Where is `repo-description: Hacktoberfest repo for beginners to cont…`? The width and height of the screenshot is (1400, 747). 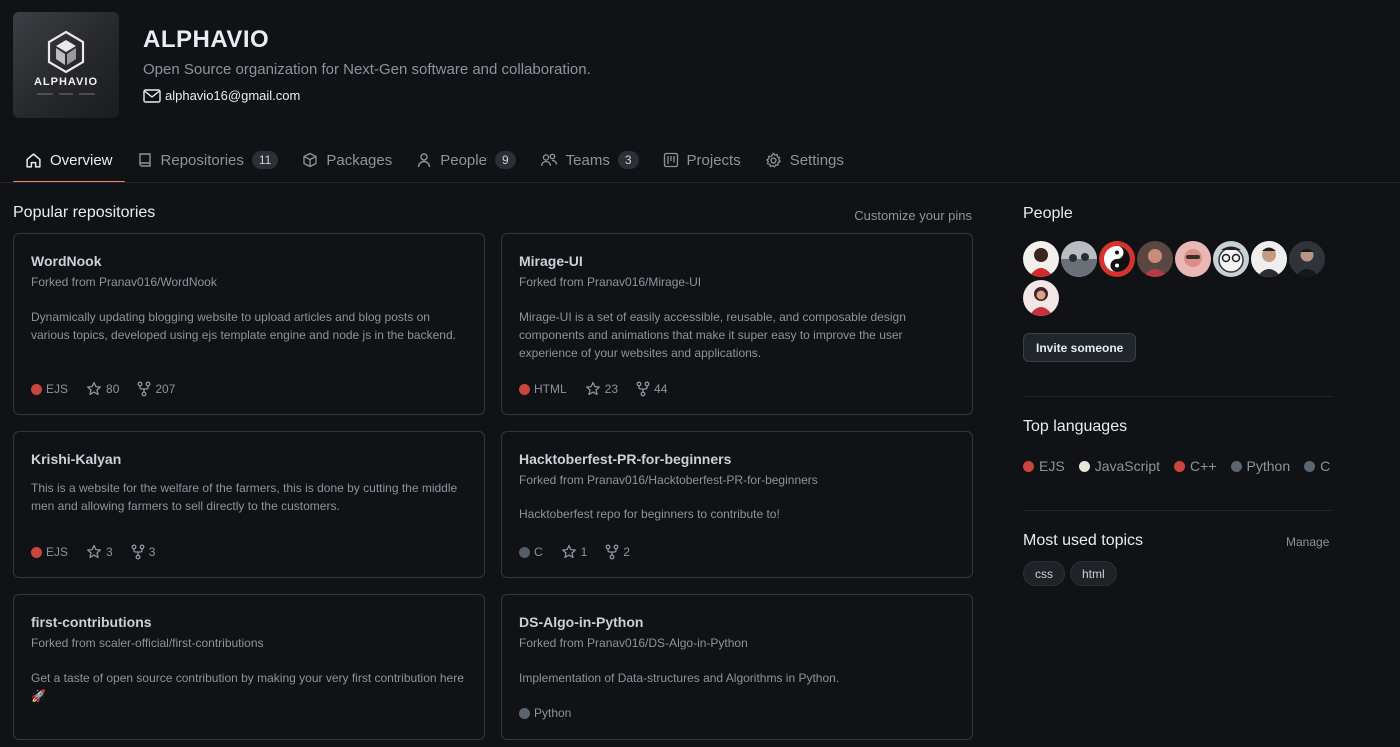
repo-description: Hacktoberfest repo for beginners to cont… is located at coordinates (649, 514).